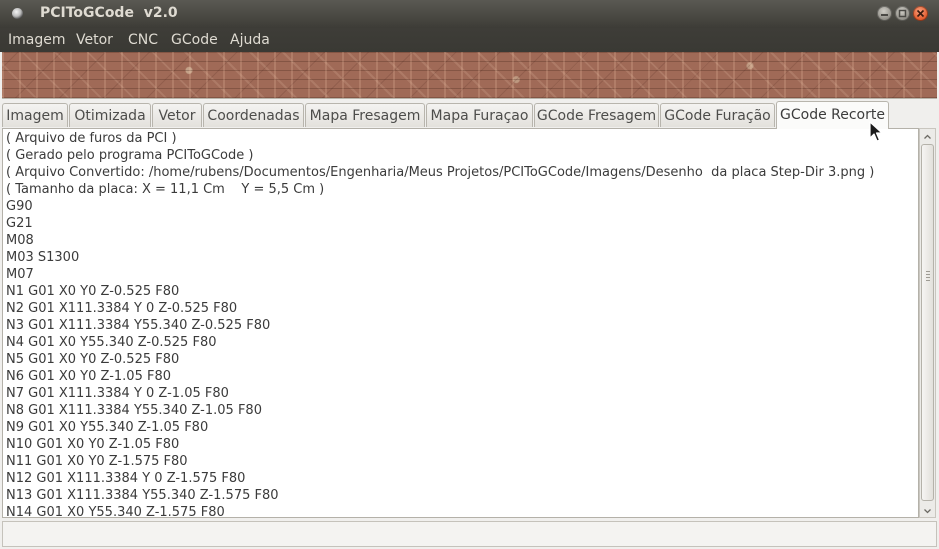 This screenshot has height=549, width=939. What do you see at coordinates (130, 155) in the screenshot?
I see `gcode-line: ( Gerado pelo programa PCIToGCode )` at bounding box center [130, 155].